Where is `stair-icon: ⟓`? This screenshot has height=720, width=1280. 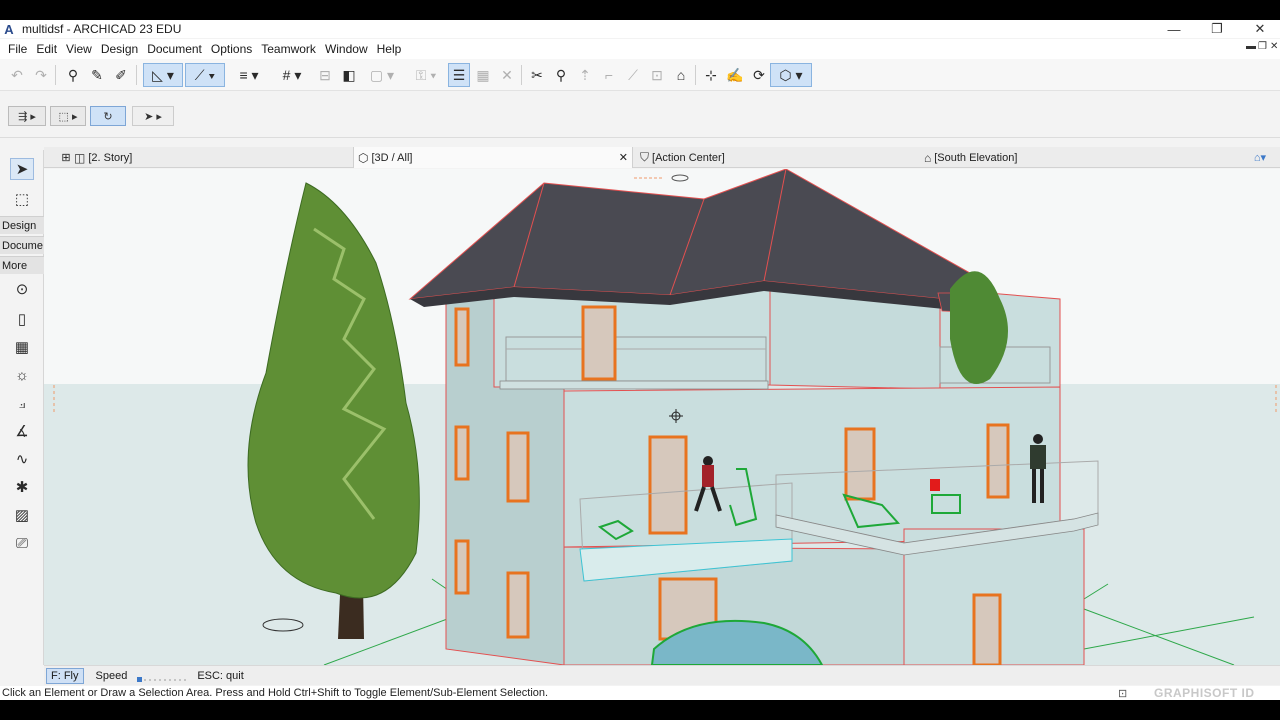
stair-icon: ⟓ is located at coordinates (22, 403).